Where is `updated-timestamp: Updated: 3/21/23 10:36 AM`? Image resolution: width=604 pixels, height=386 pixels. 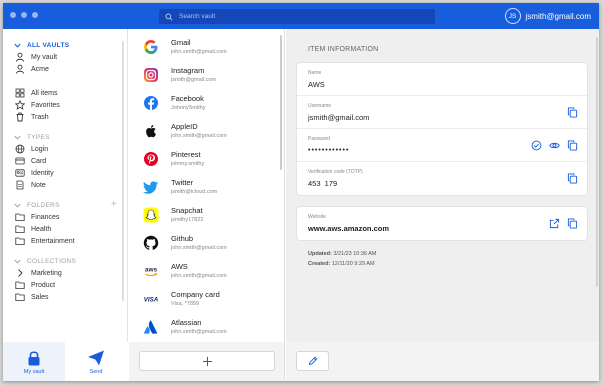 updated-timestamp: Updated: 3/21/23 10:36 AM is located at coordinates (342, 254).